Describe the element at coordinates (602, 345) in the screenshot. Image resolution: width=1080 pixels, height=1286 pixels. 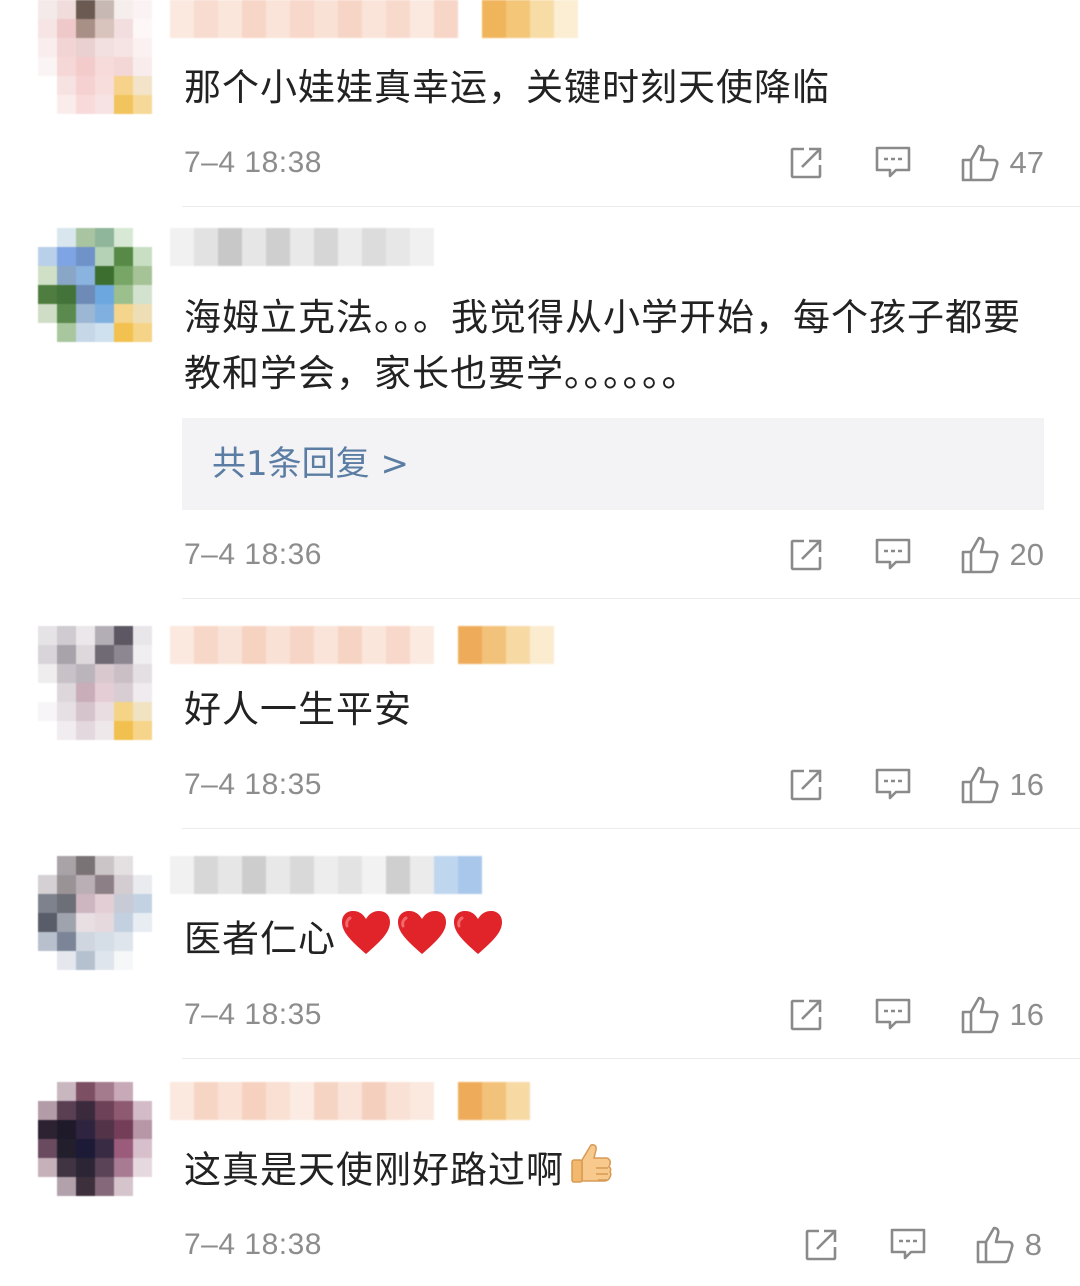
I see `comment-text: 海姆立克法。。。我觉得从小学开始，每个孩子都要教和学会，家长也要学。。。。。。` at that location.